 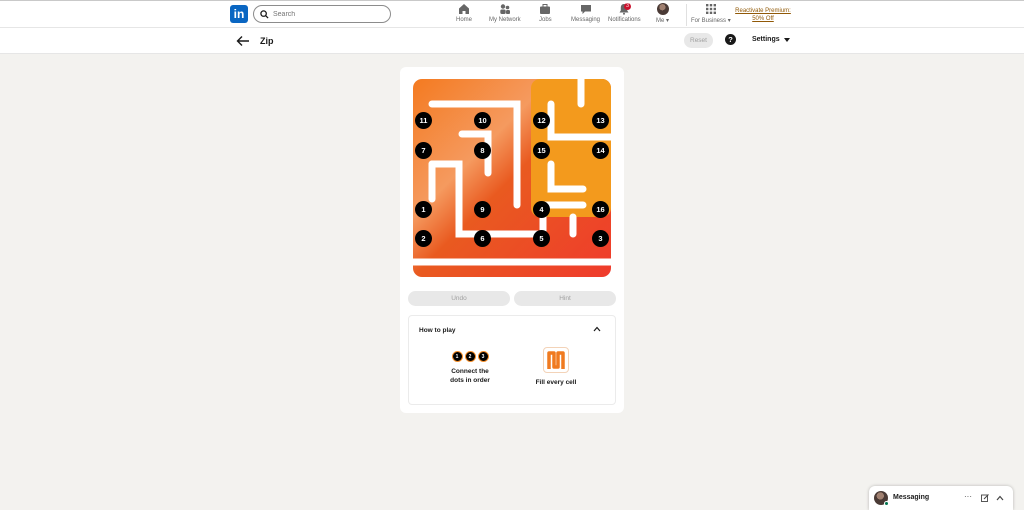 What do you see at coordinates (482, 238) in the screenshot?
I see `node: 6` at bounding box center [482, 238].